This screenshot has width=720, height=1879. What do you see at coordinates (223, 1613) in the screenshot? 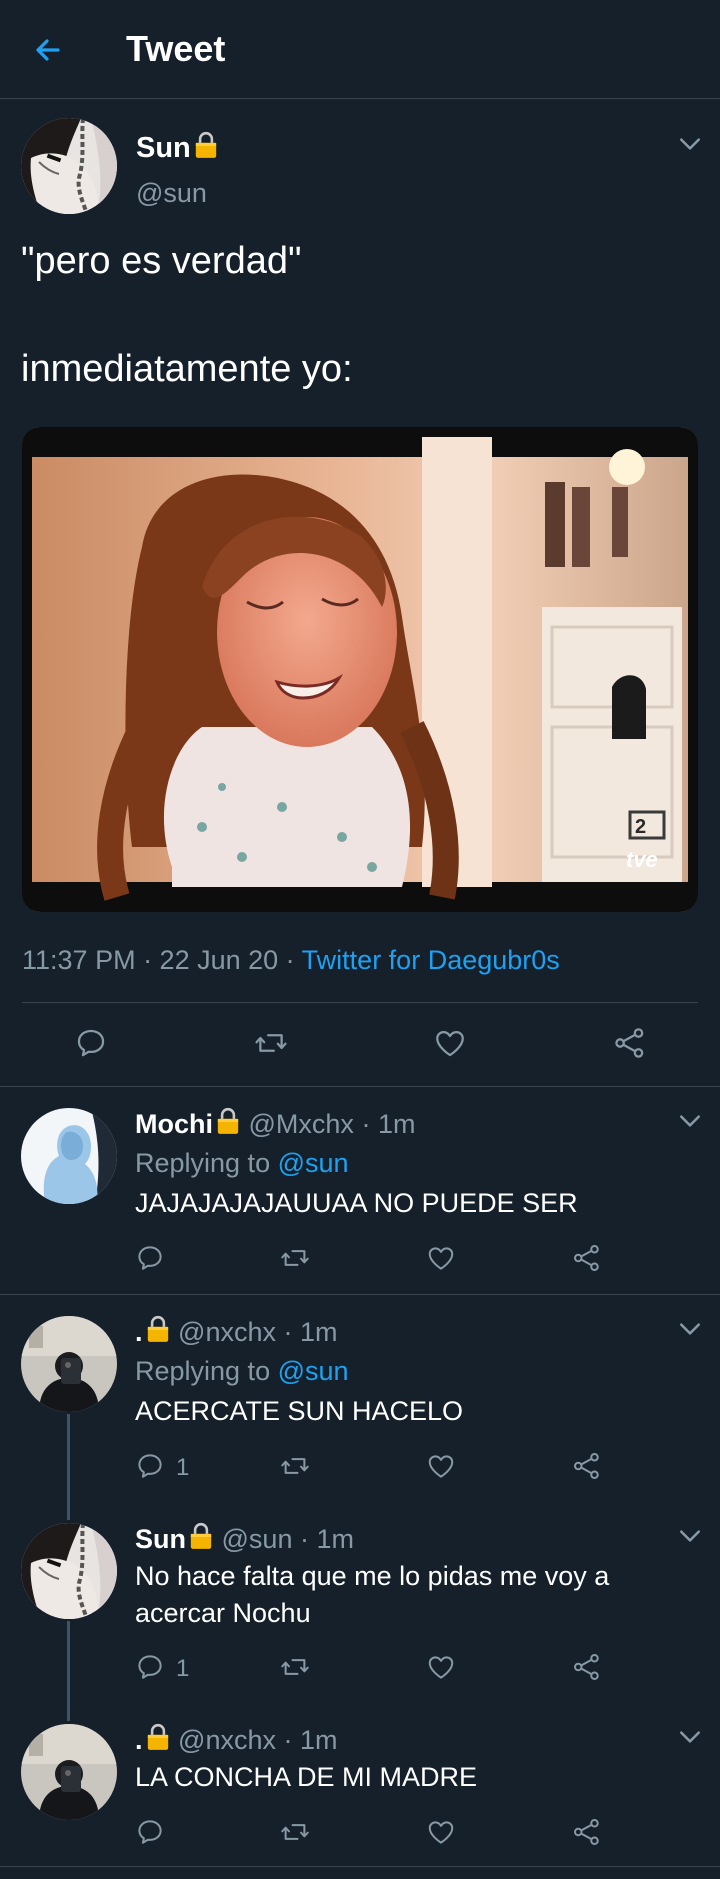
I see `reply-text: acercar Nochu` at bounding box center [223, 1613].